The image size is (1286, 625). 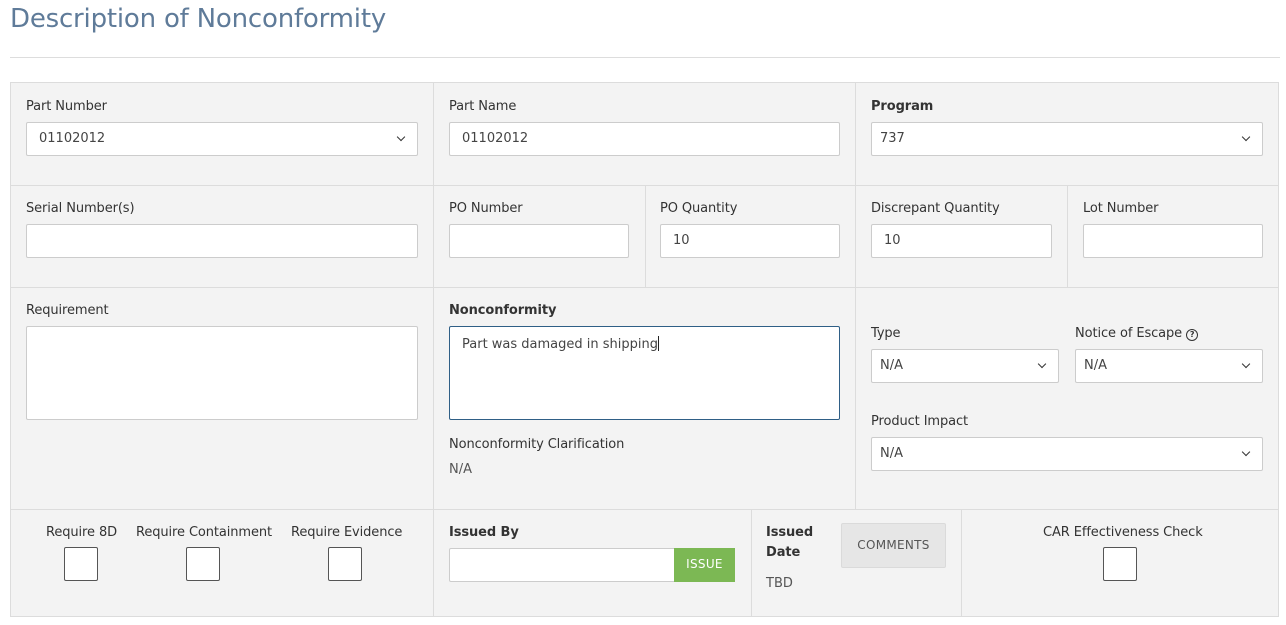 I want to click on issued-date-label-line1: Issued, so click(x=790, y=532).